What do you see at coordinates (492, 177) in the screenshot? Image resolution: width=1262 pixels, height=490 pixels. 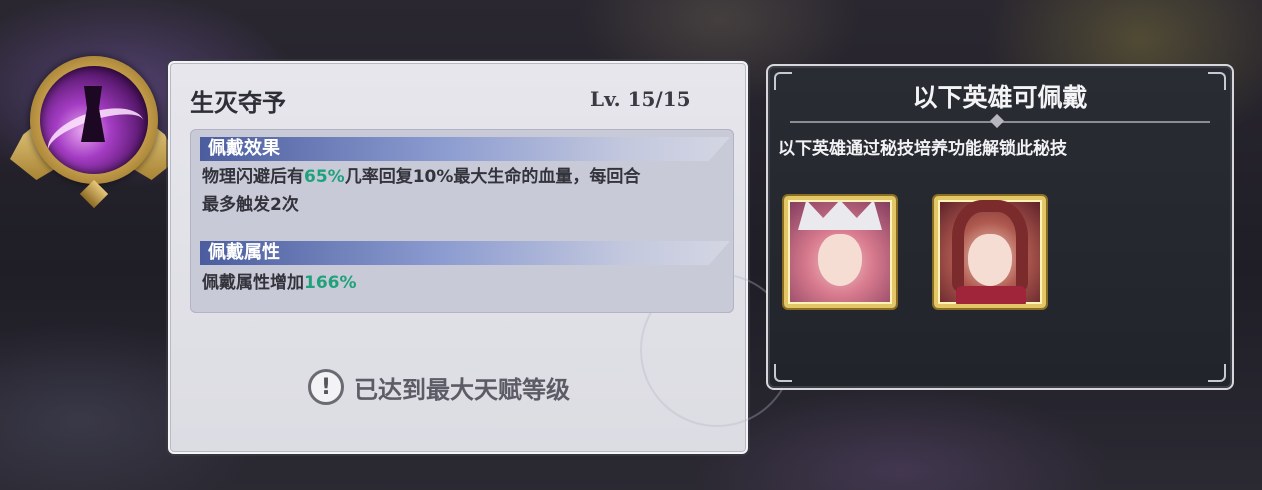 I see `effect-text-post: 几率回复10%最大生命的血量，每回合` at bounding box center [492, 177].